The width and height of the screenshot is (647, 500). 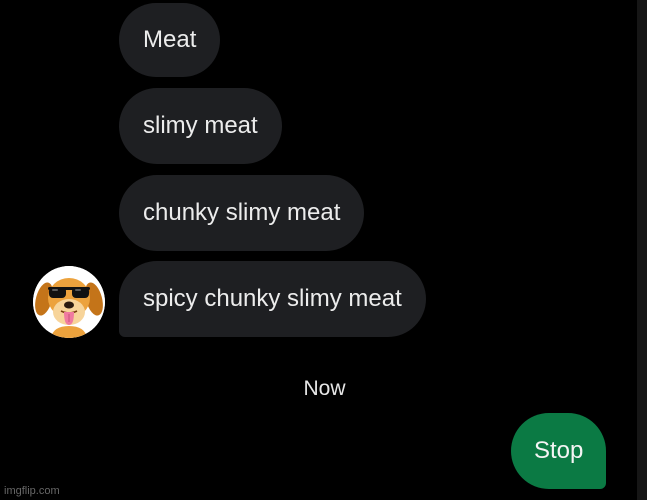 I want to click on incoming-message: Meat, so click(x=170, y=40).